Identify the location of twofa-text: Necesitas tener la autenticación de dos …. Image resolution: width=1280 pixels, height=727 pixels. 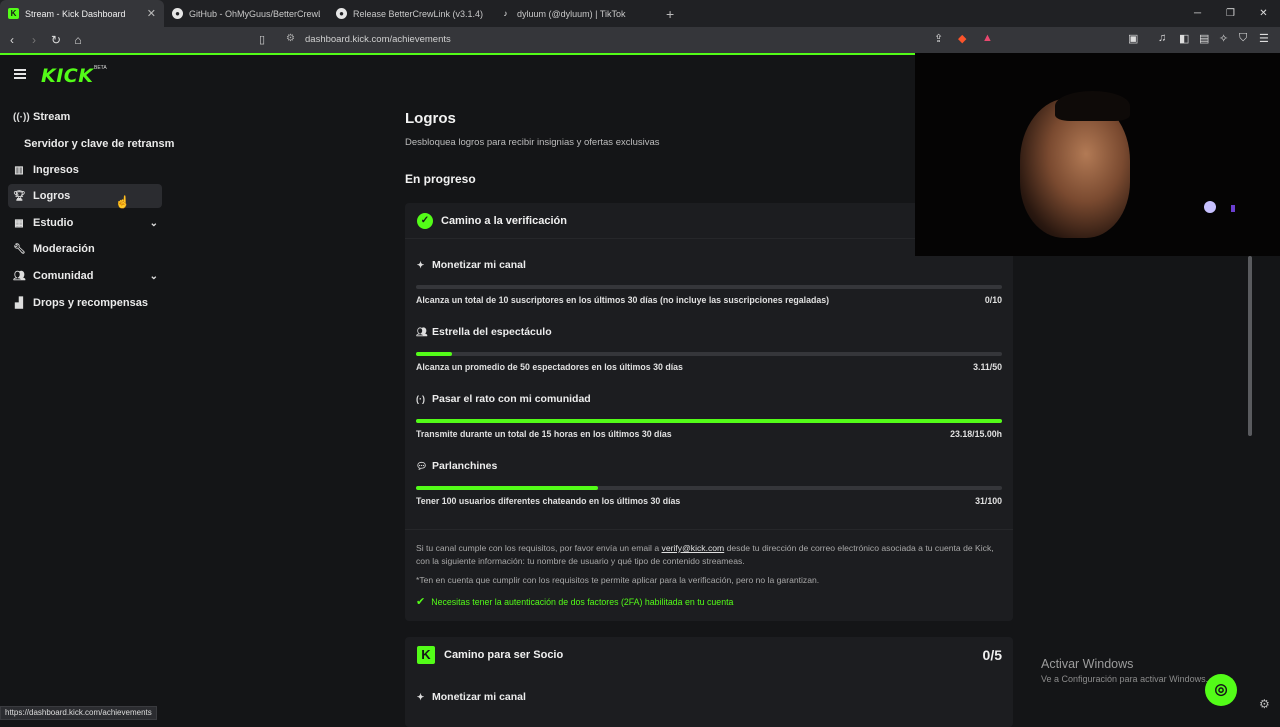
(582, 601).